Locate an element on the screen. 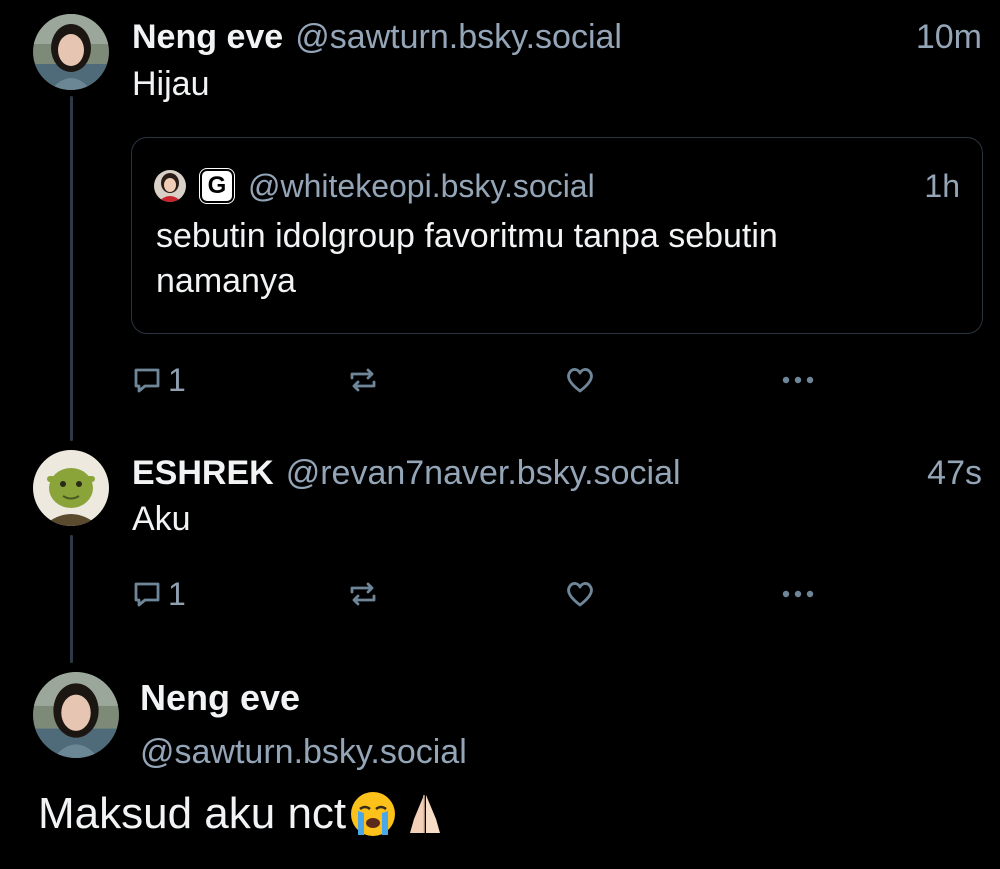  quote-timestamp: 1h is located at coordinates (942, 186).